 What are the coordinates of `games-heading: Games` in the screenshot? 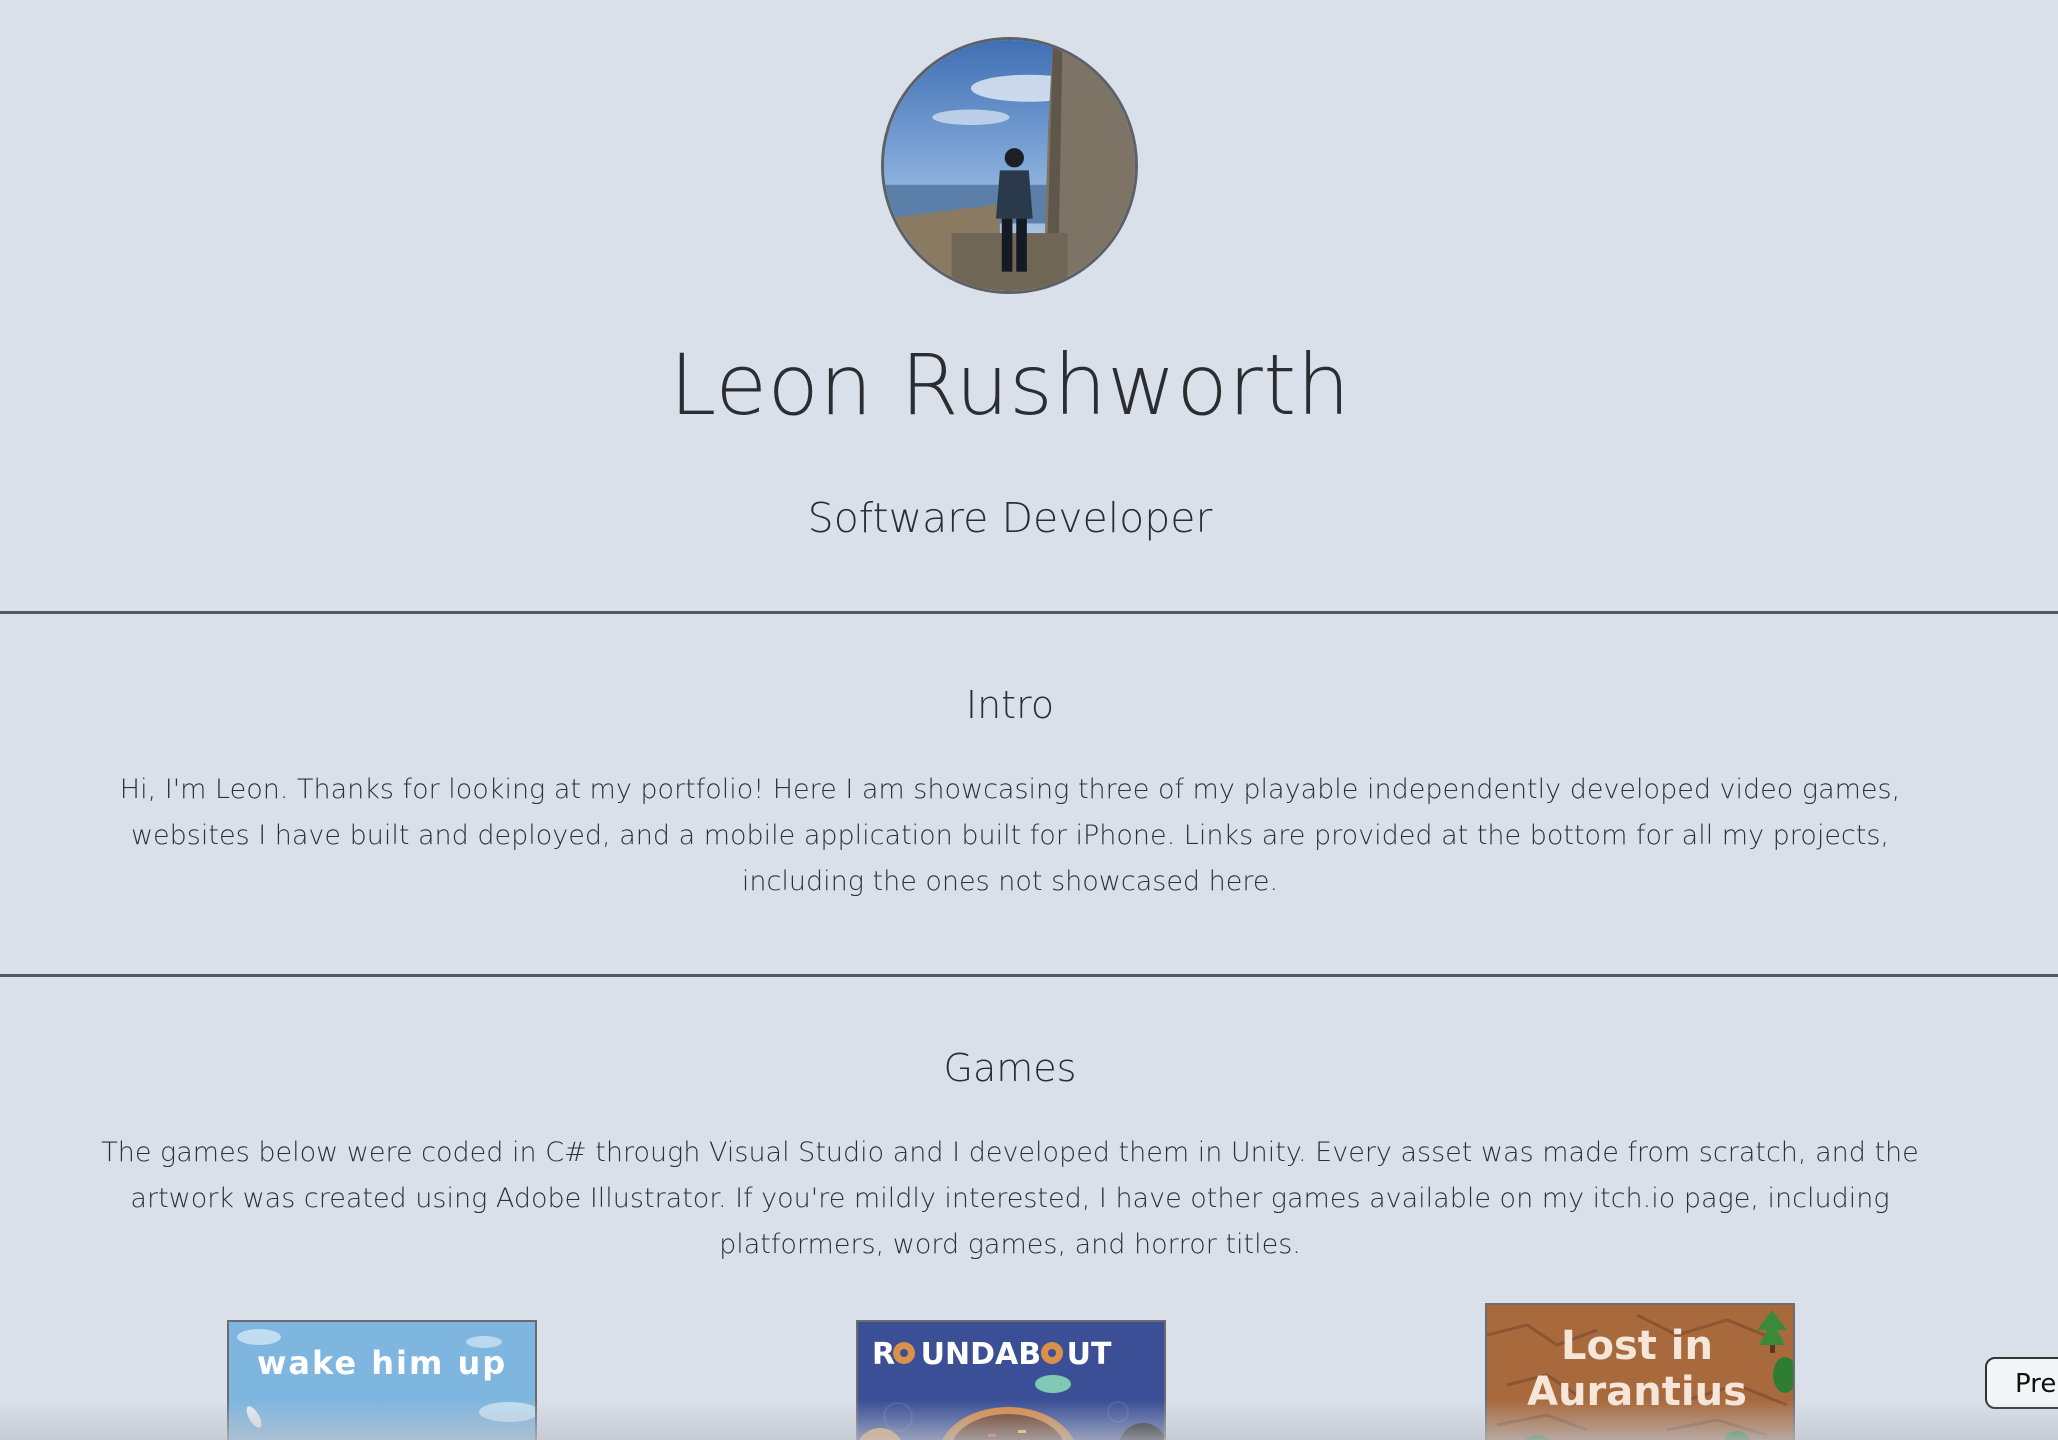 It's located at (1010, 1068).